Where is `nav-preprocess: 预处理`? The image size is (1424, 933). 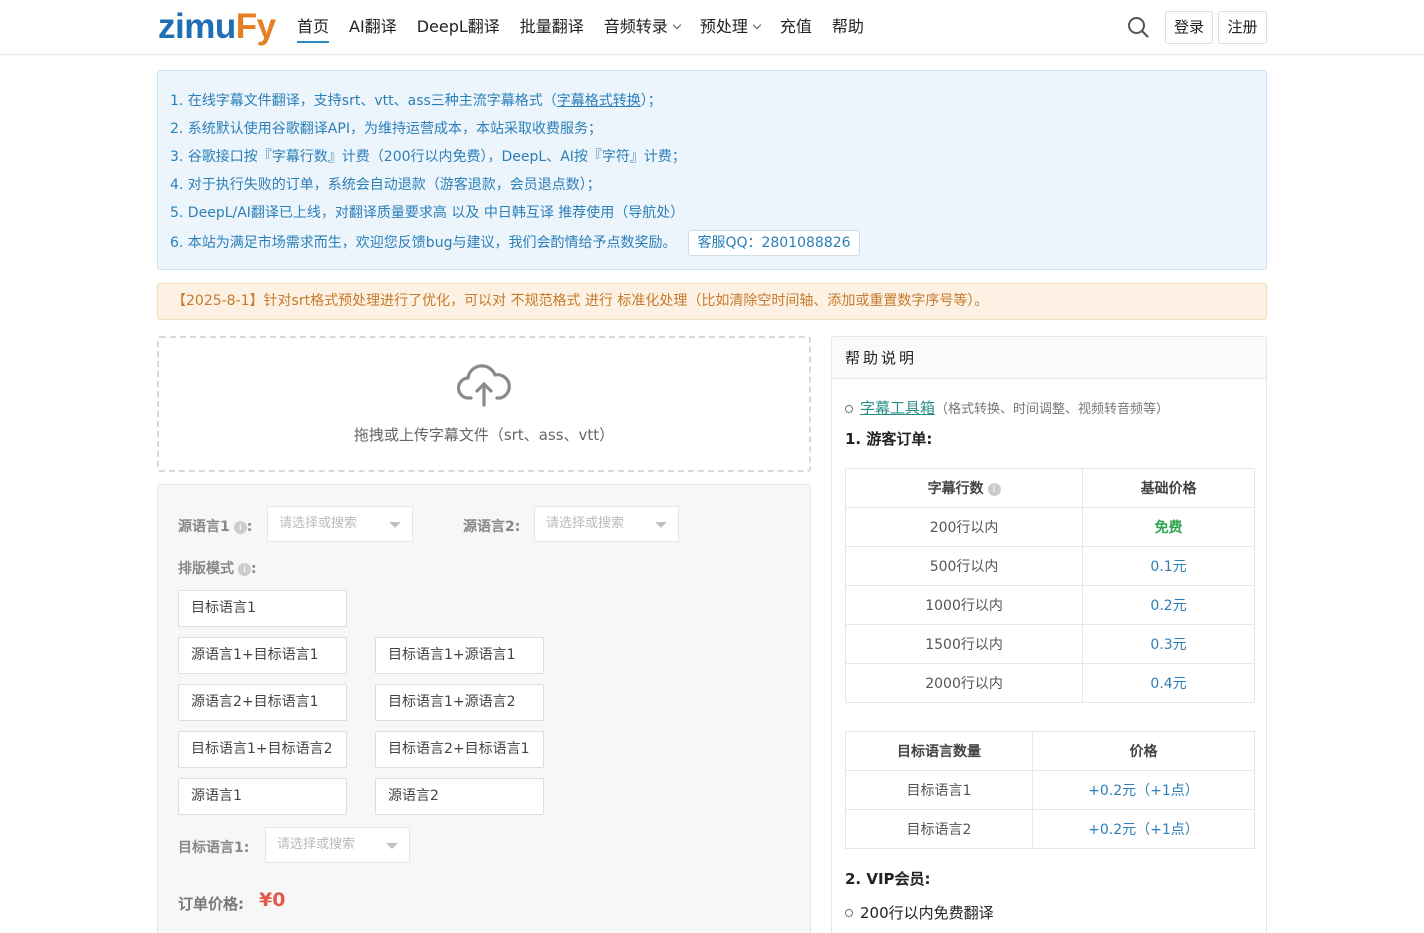 nav-preprocess: 预处理 is located at coordinates (730, 27).